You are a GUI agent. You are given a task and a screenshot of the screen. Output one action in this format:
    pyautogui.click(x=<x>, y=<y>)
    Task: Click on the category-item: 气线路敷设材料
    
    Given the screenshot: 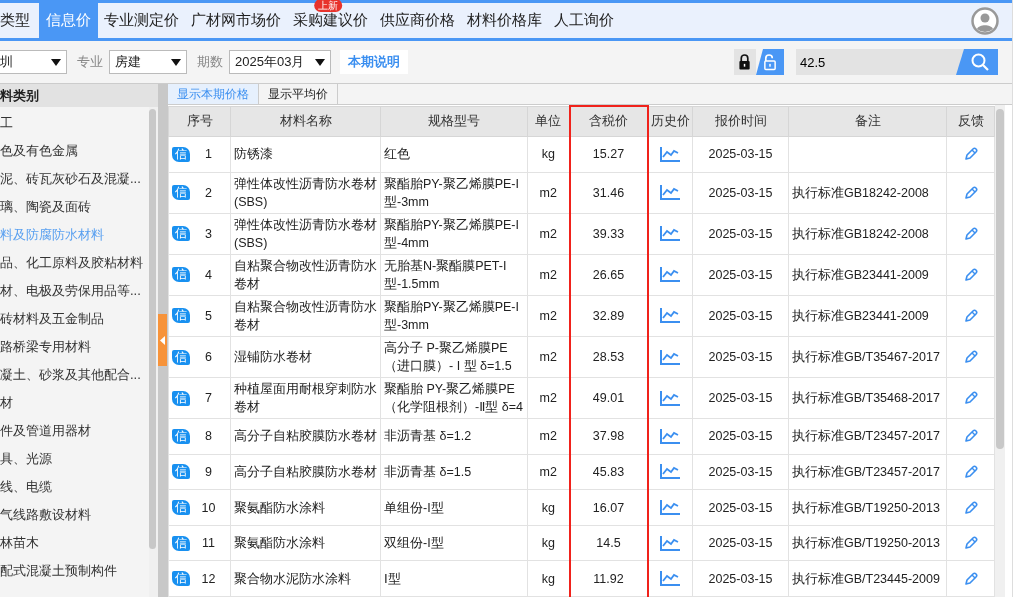 What is the action you would take?
    pyautogui.click(x=45, y=515)
    